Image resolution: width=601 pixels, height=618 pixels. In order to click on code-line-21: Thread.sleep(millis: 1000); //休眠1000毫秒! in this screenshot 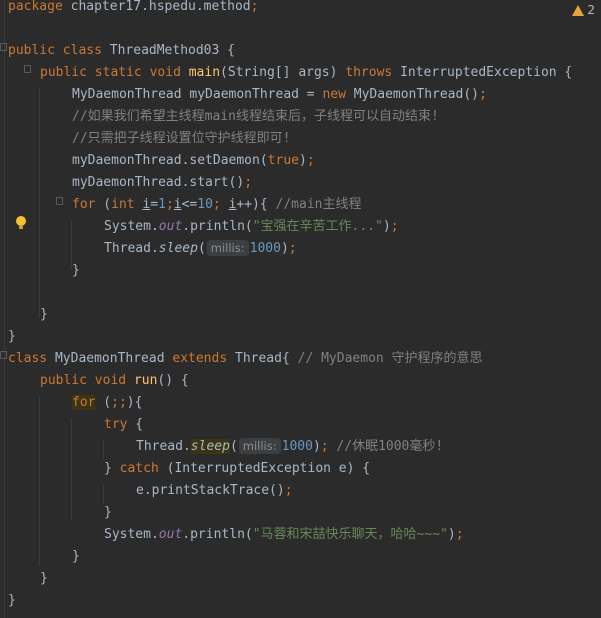, I will do `click(289, 447)`.